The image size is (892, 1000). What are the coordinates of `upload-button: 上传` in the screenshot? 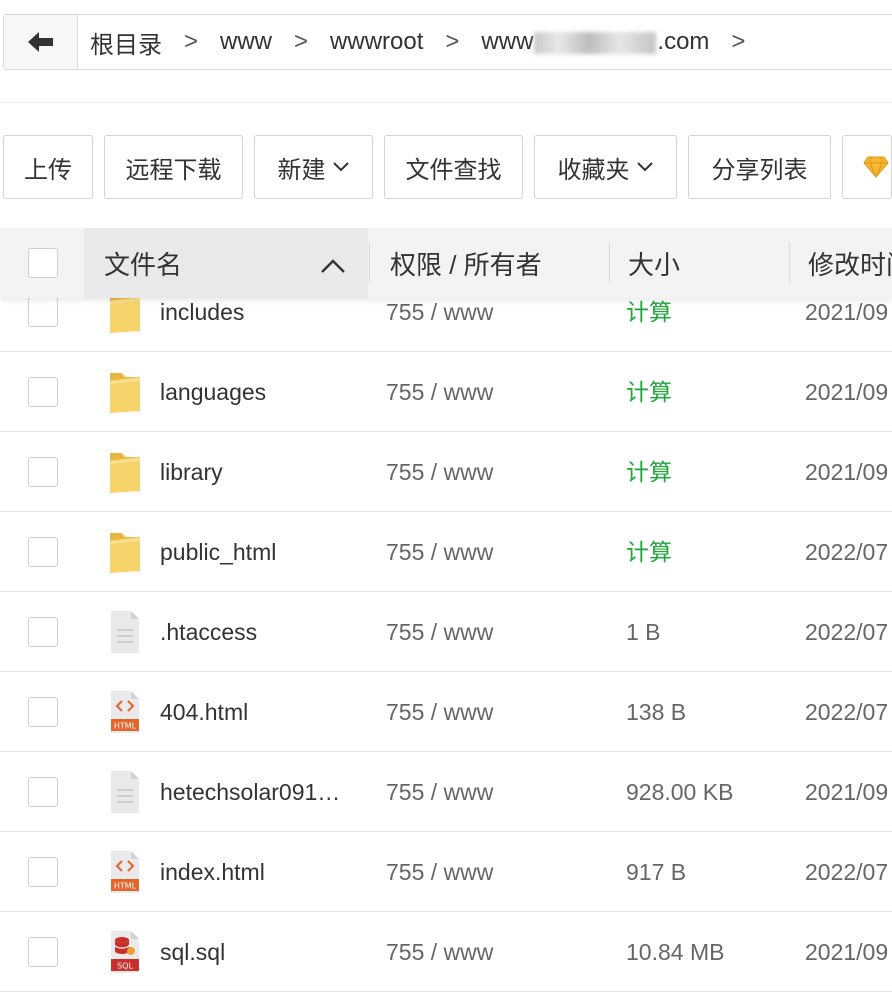 It's located at (48, 167).